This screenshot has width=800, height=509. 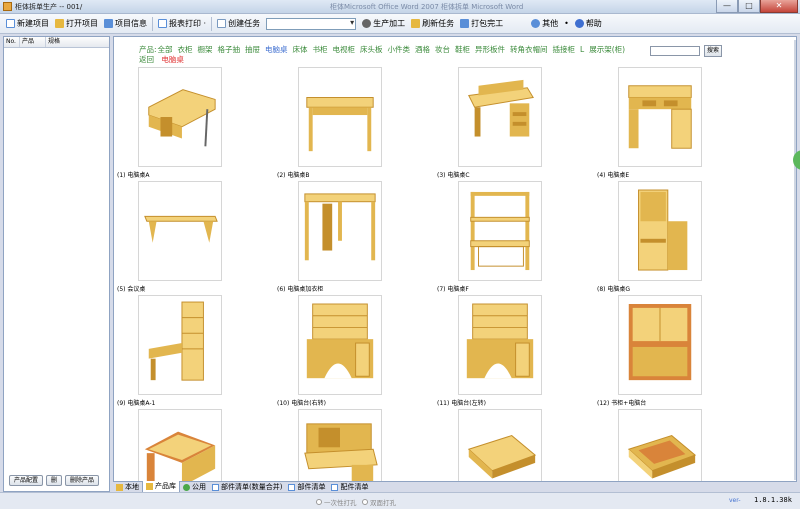 I want to click on category-link: 床头板, so click(x=371, y=49).